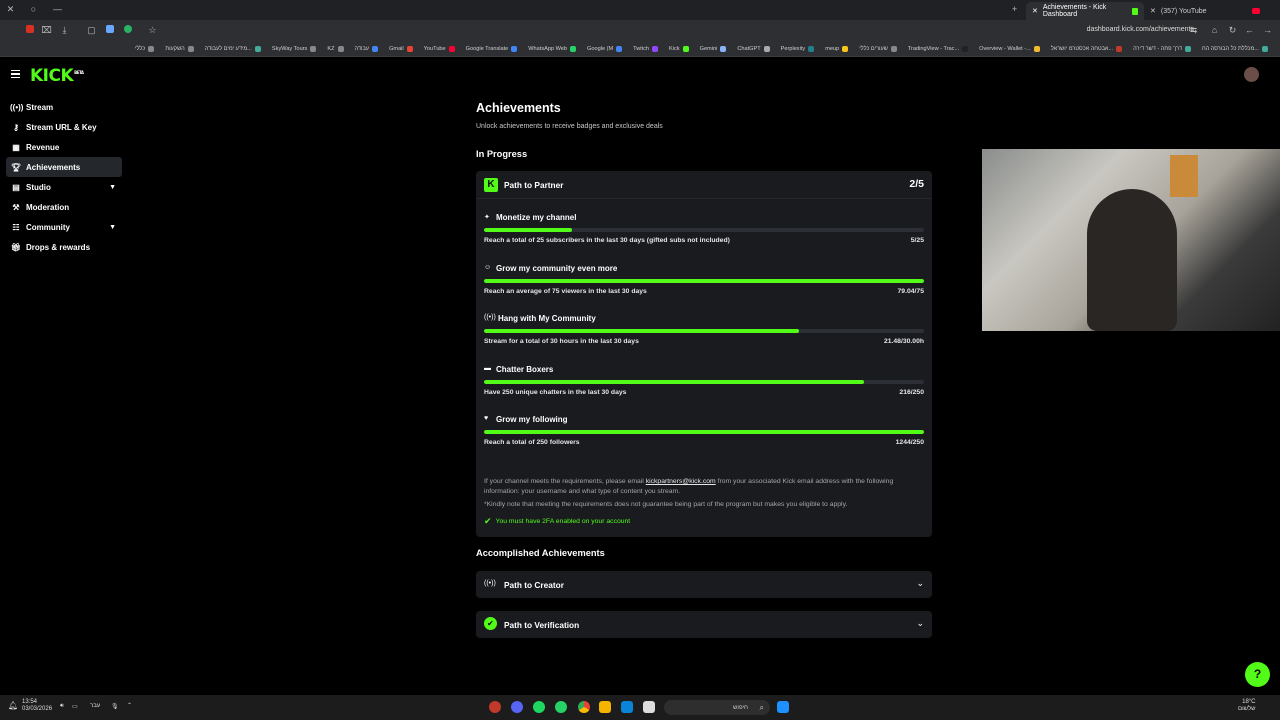 The image size is (1280, 720). I want to click on bookmark-item: Perplexity, so click(798, 48).